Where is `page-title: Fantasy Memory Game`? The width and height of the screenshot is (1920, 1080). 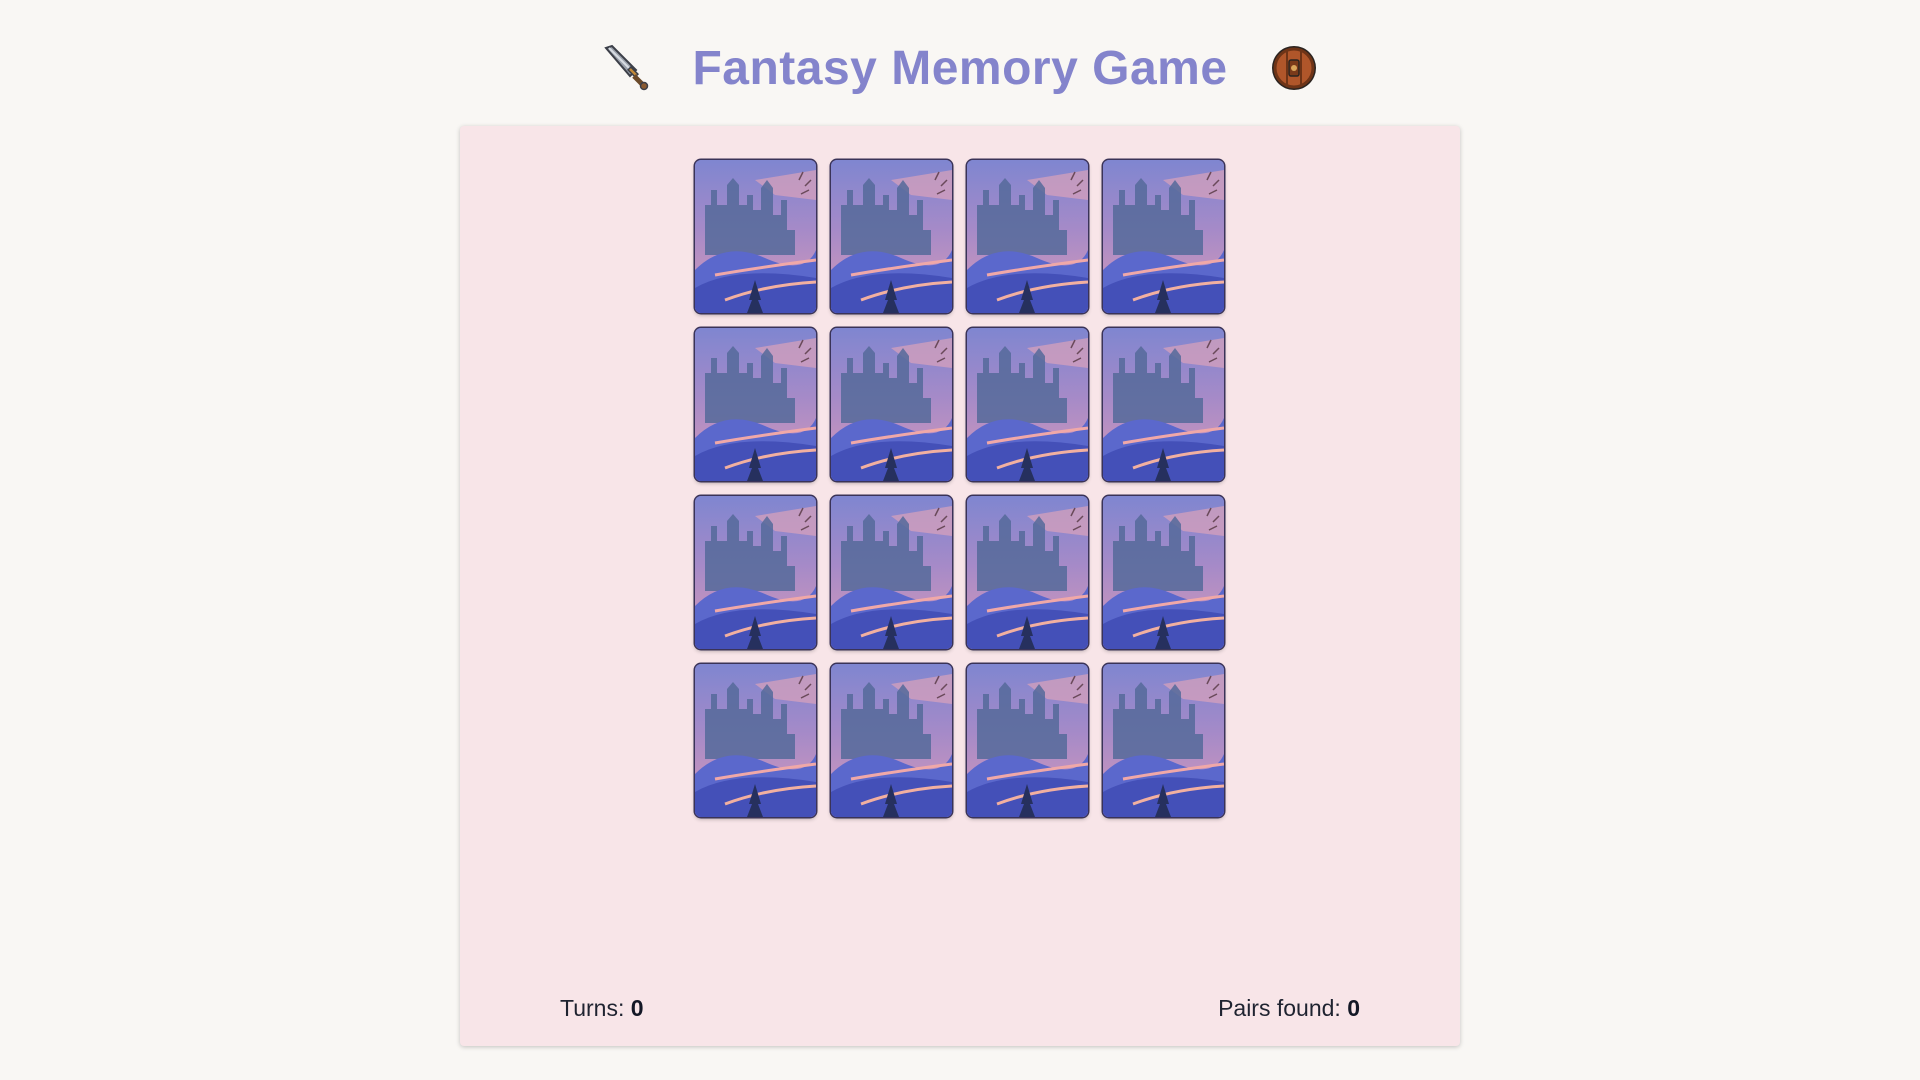
page-title: Fantasy Memory Game is located at coordinates (960, 68).